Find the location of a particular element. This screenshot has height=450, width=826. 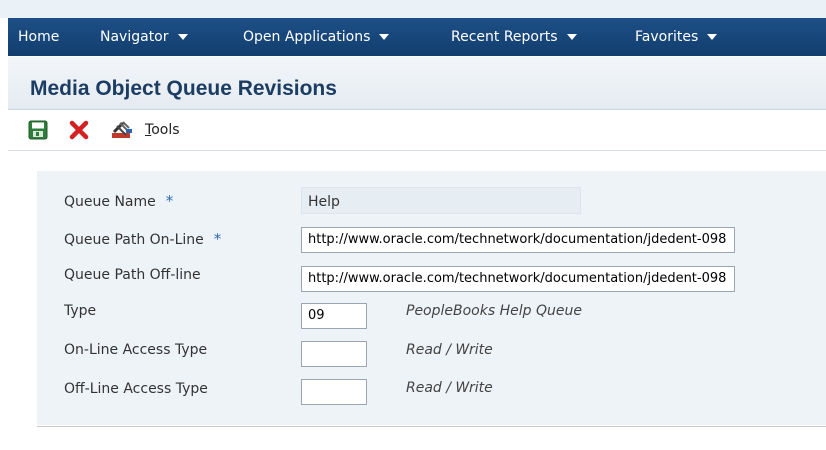

tools-menu: Tools is located at coordinates (162, 130).